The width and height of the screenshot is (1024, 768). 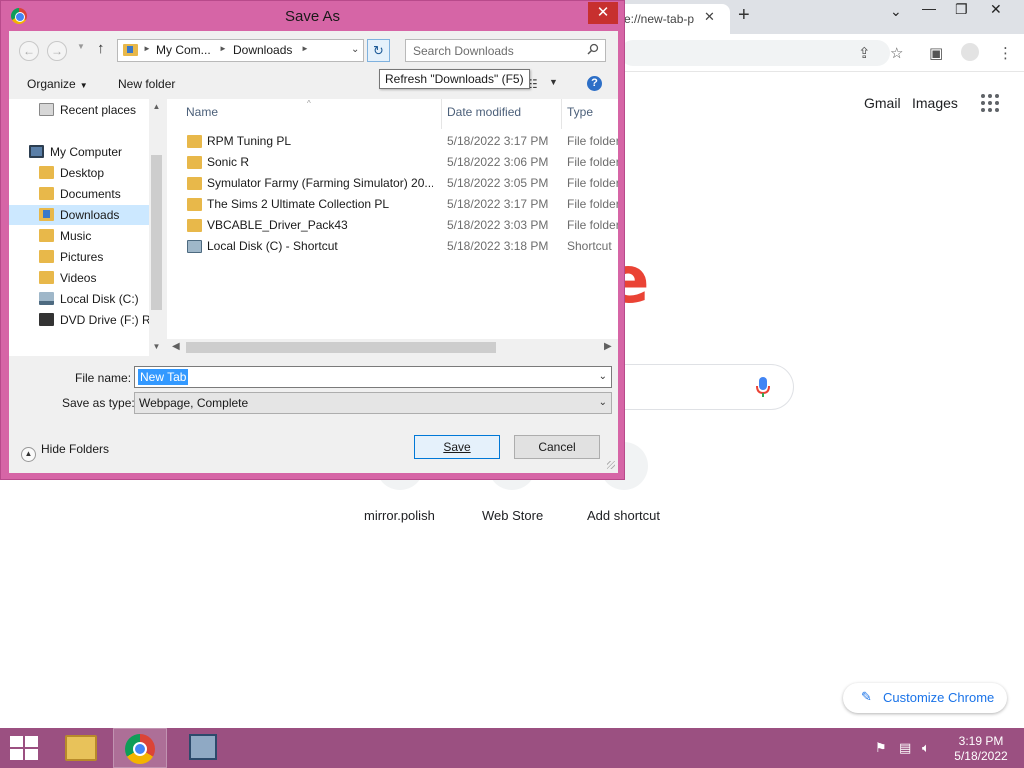 I want to click on help-icon: ?, so click(x=594, y=83).